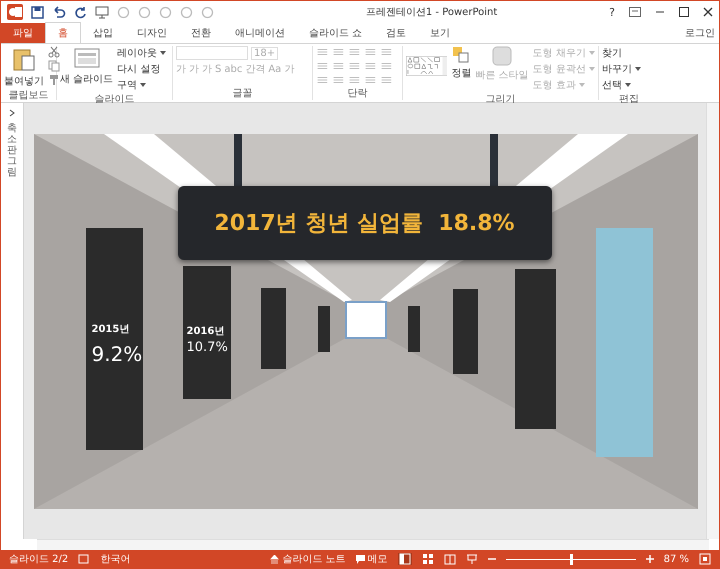 The width and height of the screenshot is (720, 569). I want to click on group-label: 단락, so click(357, 93).